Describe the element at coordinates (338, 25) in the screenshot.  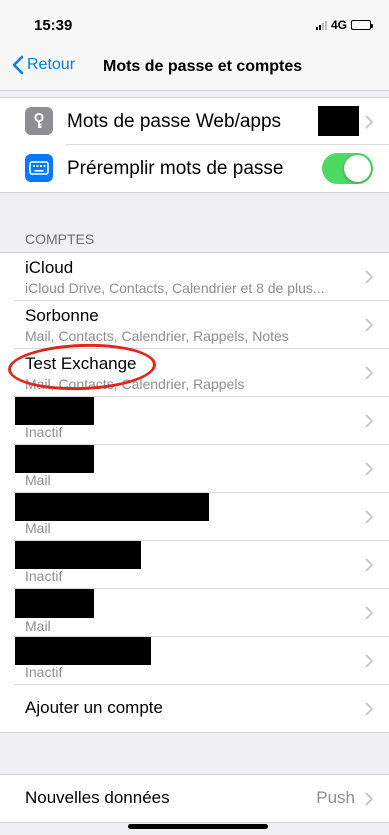
I see `network-type: 4G` at that location.